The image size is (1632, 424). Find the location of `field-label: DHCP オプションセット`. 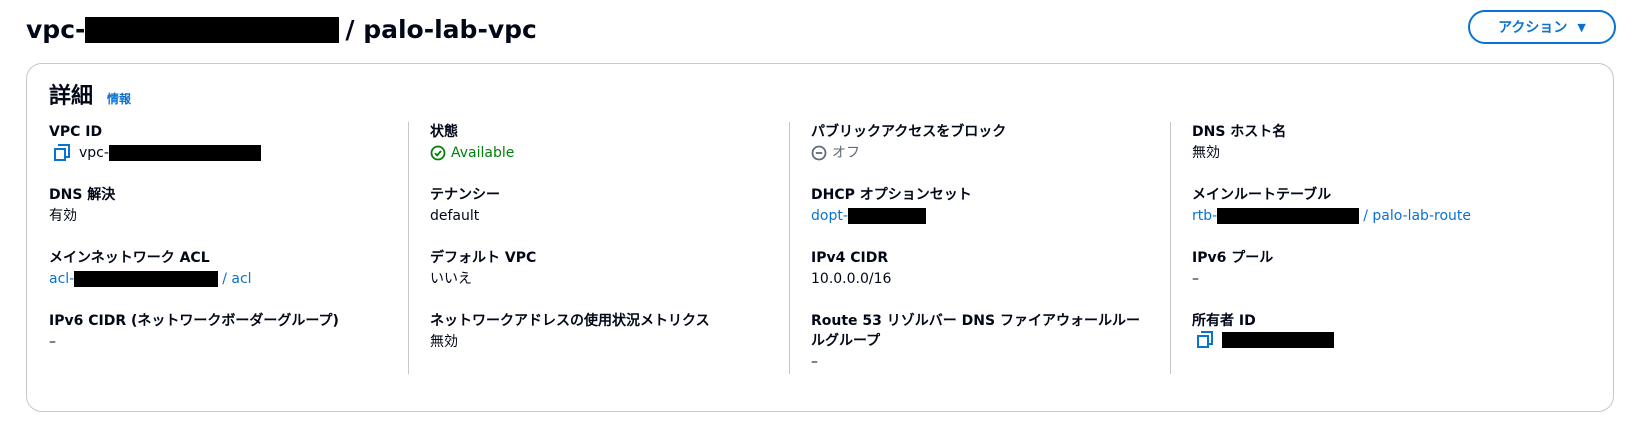

field-label: DHCP オプションセット is located at coordinates (891, 195).